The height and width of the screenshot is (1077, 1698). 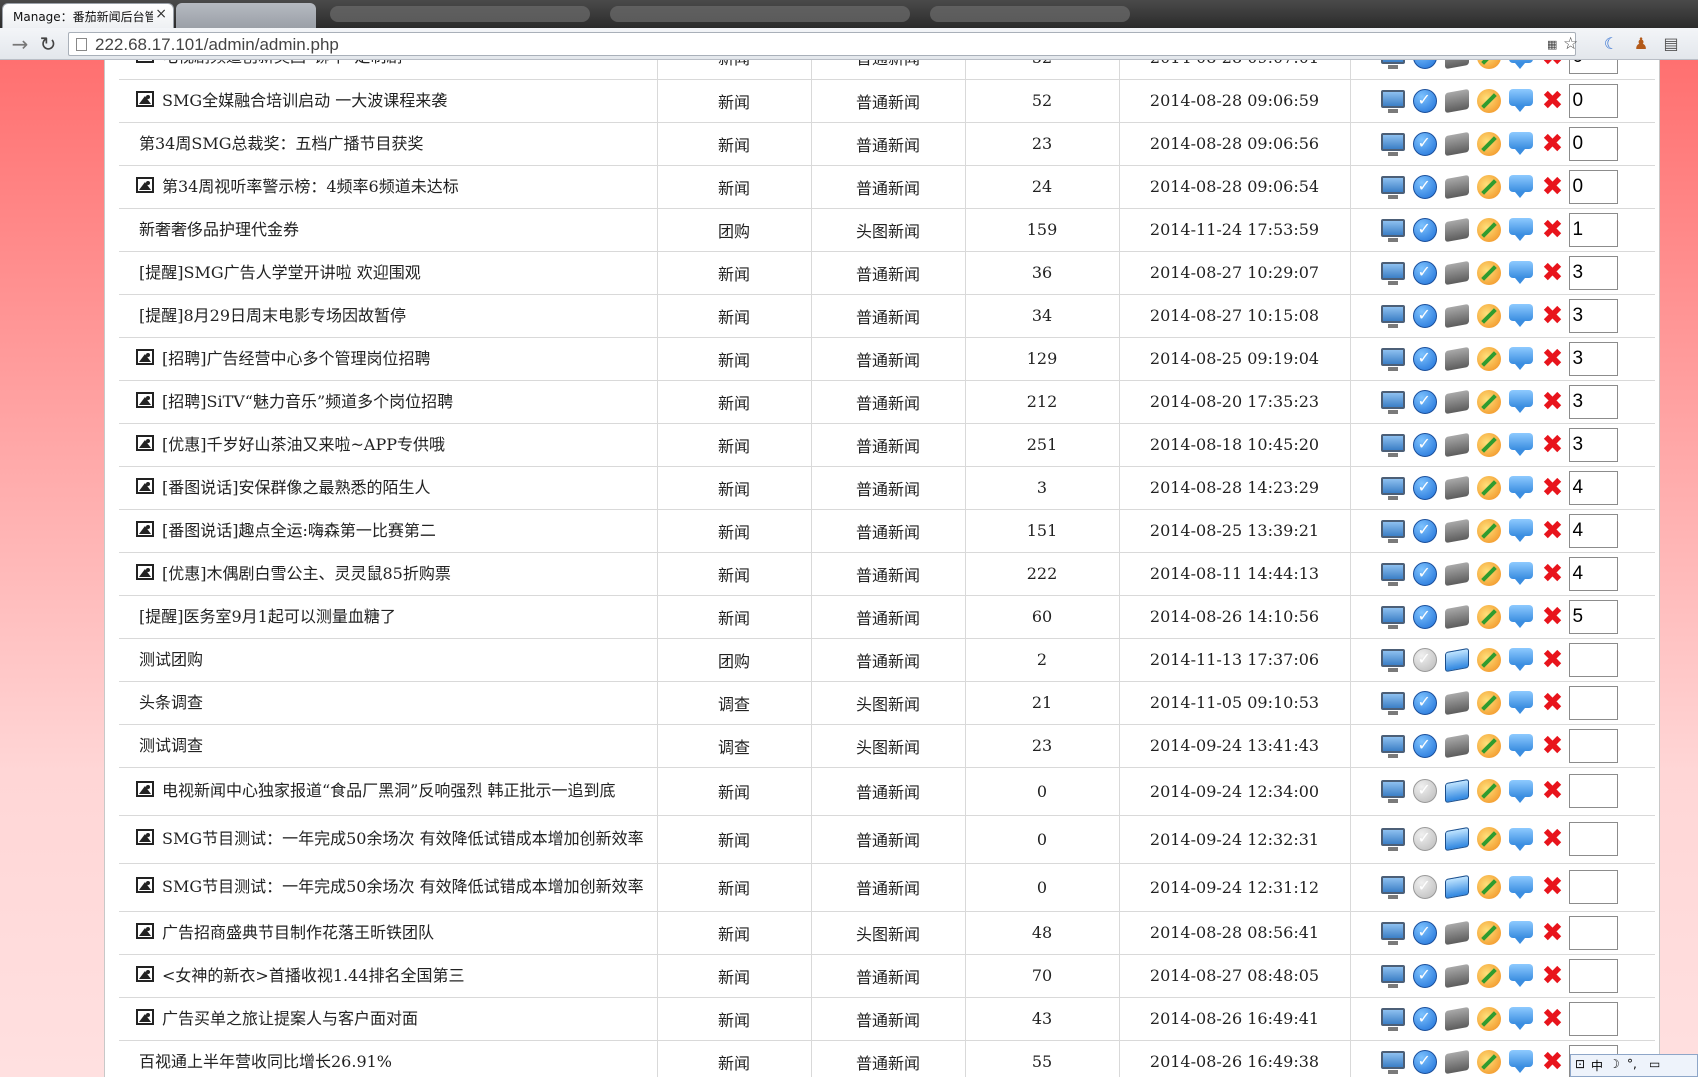 What do you see at coordinates (280, 272) in the screenshot?
I see `news-title: [提醒]SMG广告人学堂开讲啦 欢迎围观` at bounding box center [280, 272].